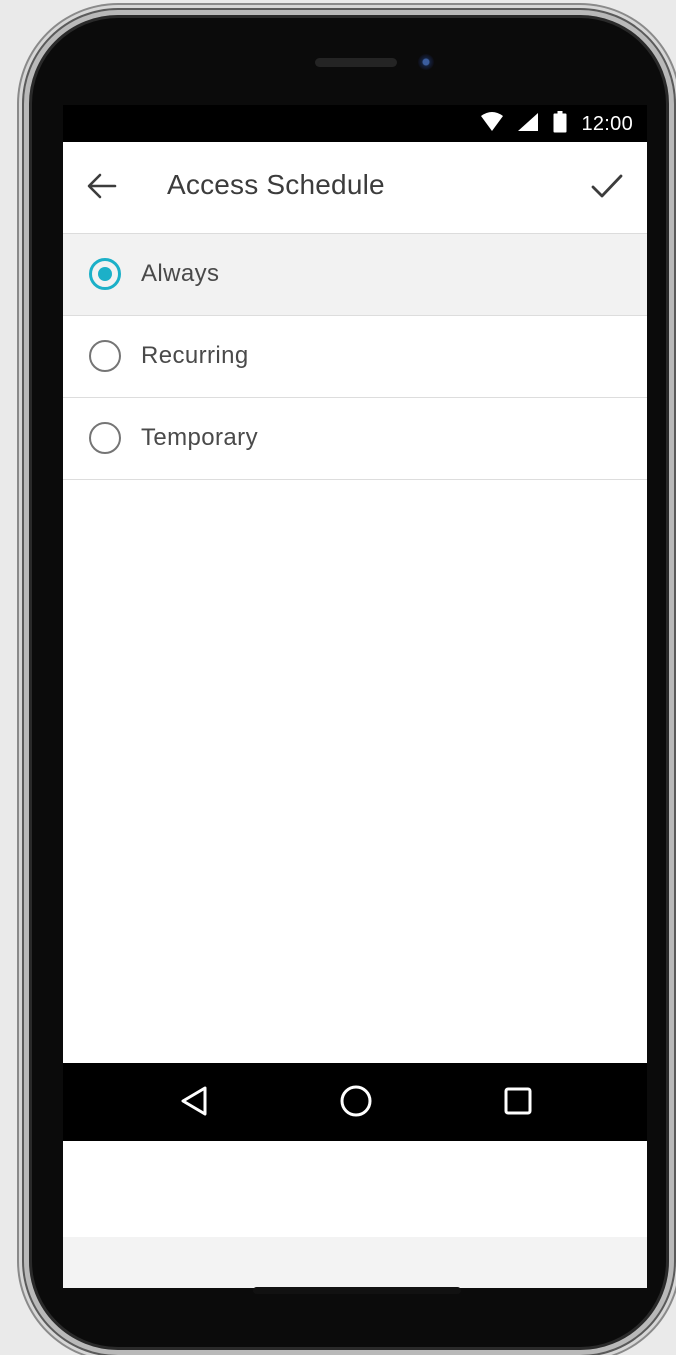  I want to click on back-triangle-icon, so click(194, 1103).